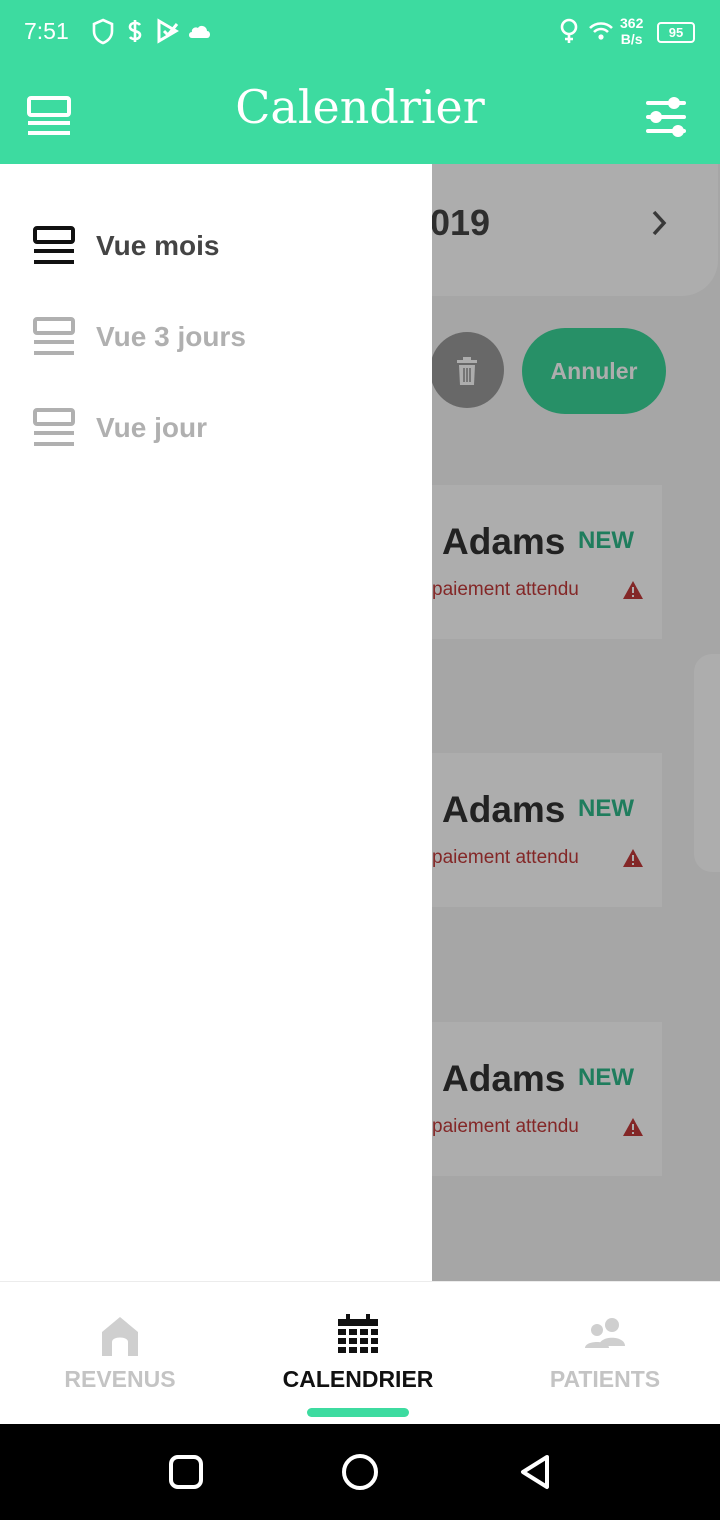  What do you see at coordinates (158, 245) in the screenshot?
I see `drawer-item-label: Vue mois` at bounding box center [158, 245].